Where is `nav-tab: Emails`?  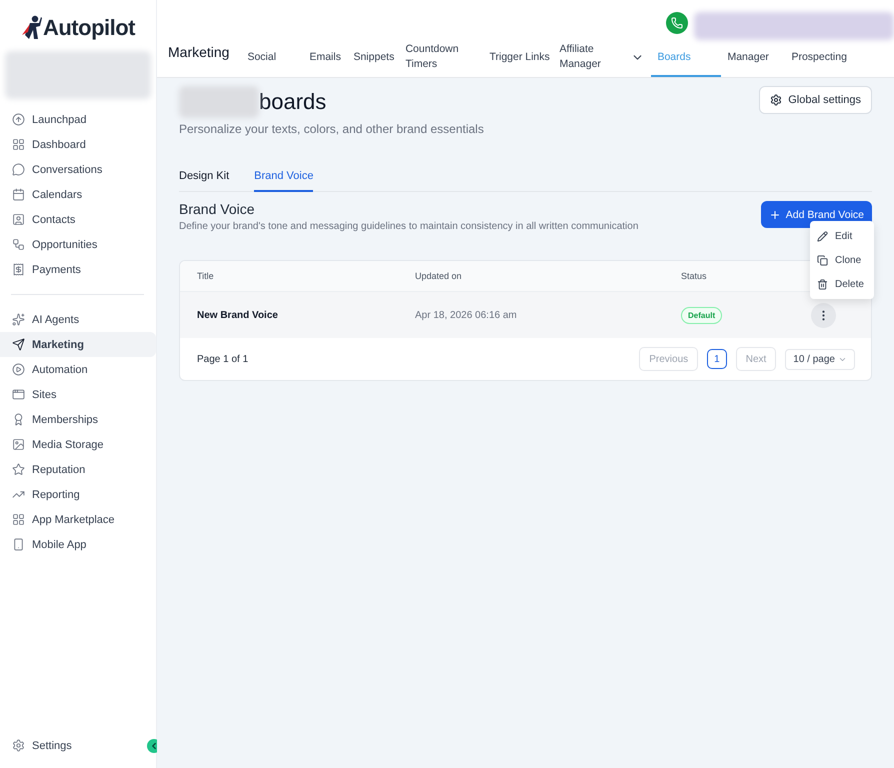 nav-tab: Emails is located at coordinates (325, 58).